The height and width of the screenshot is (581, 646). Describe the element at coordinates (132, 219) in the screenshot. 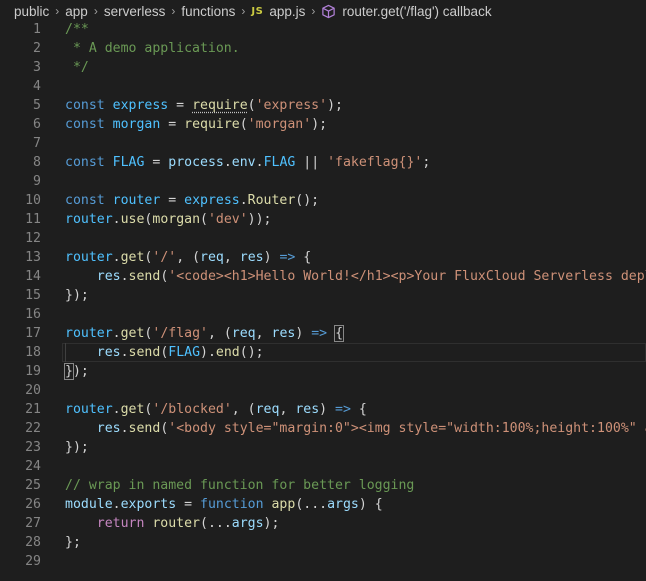

I see `code-token: use` at that location.